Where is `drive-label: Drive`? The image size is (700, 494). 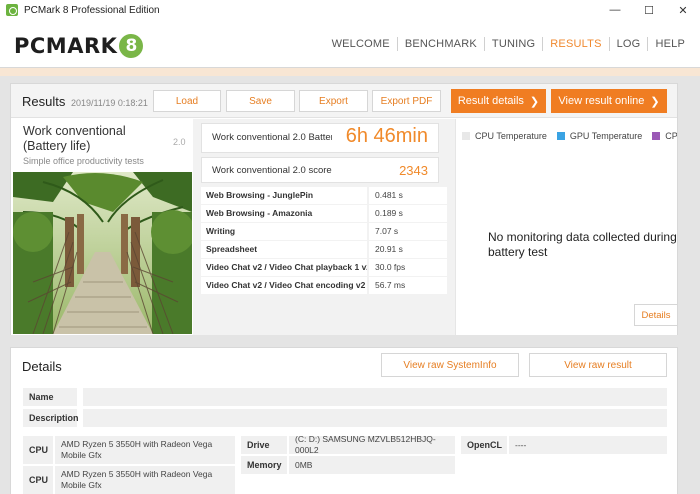
drive-label: Drive is located at coordinates (264, 445).